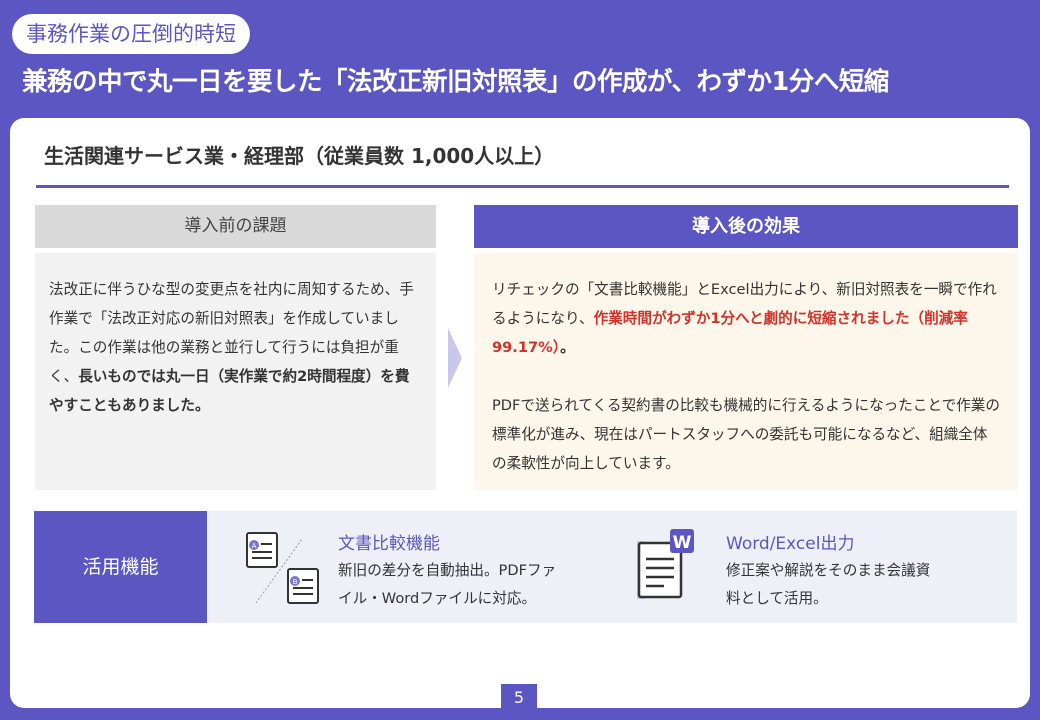 Image resolution: width=1040 pixels, height=720 pixels. I want to click on feature-compare-title: 文書比較機能, so click(389, 544).